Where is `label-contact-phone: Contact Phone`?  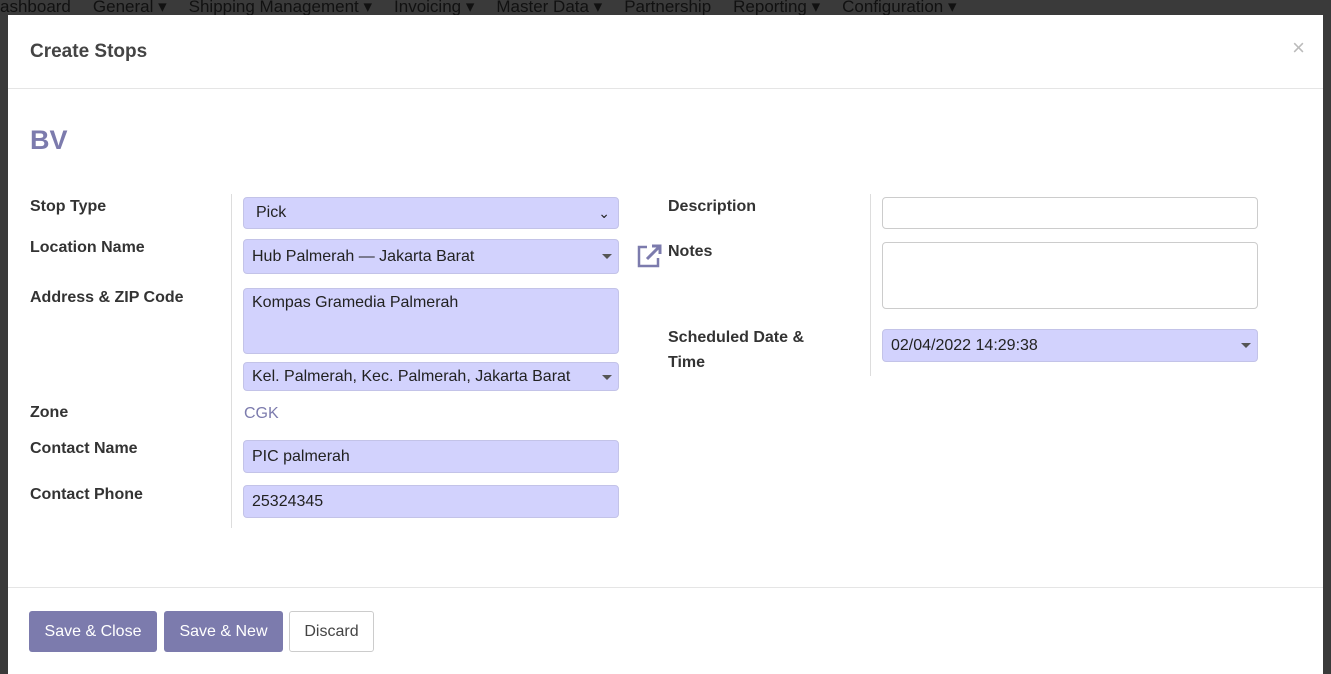 label-contact-phone: Contact Phone is located at coordinates (86, 494).